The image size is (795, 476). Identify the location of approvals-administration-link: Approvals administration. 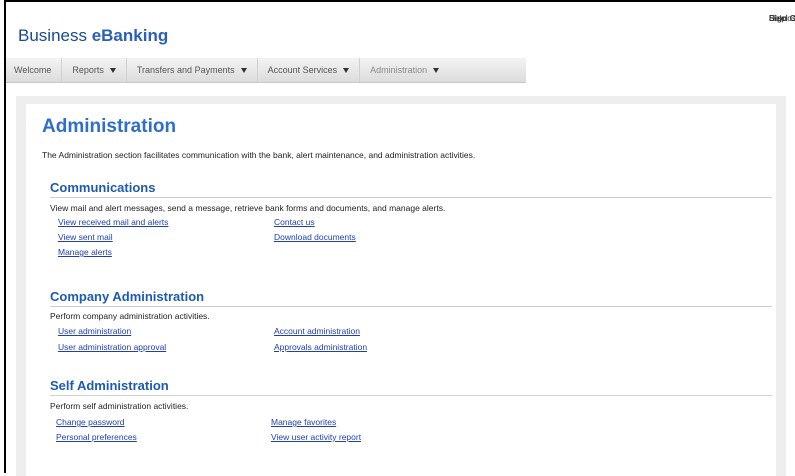
(320, 347).